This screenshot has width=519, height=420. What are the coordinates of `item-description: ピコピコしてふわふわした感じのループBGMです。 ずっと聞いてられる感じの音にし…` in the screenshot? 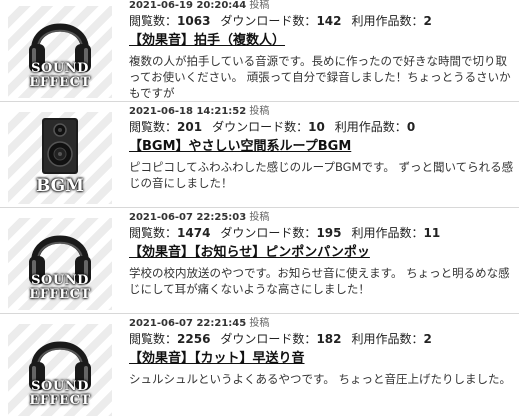 It's located at (321, 175).